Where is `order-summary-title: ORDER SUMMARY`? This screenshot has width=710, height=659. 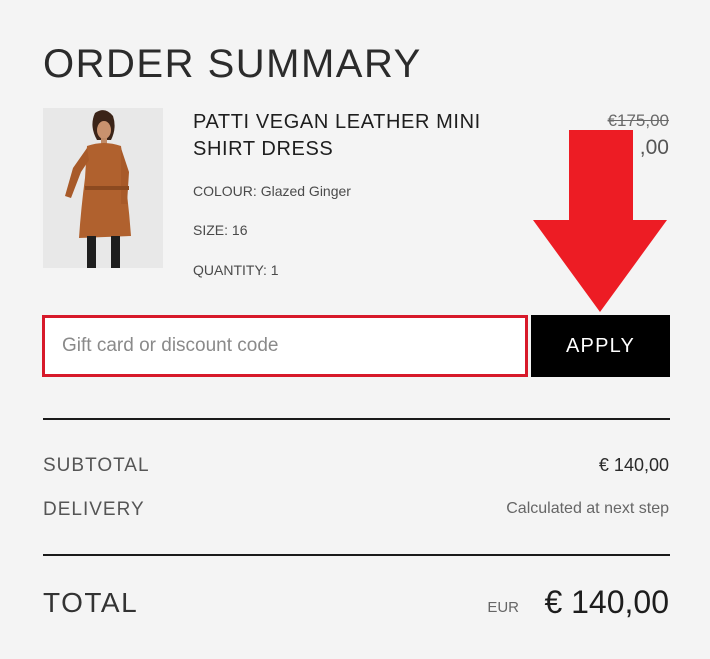
order-summary-title: ORDER SUMMARY is located at coordinates (232, 64).